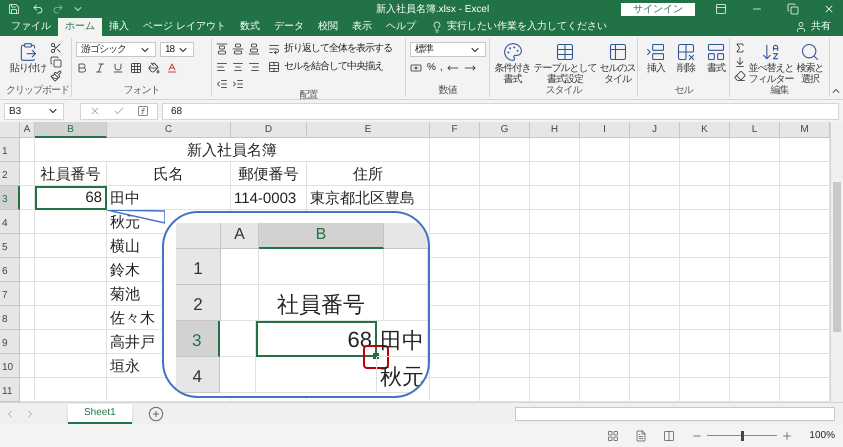 This screenshot has width=843, height=447. Describe the element at coordinates (56, 48) in the screenshot. I see `cut-icon` at that location.